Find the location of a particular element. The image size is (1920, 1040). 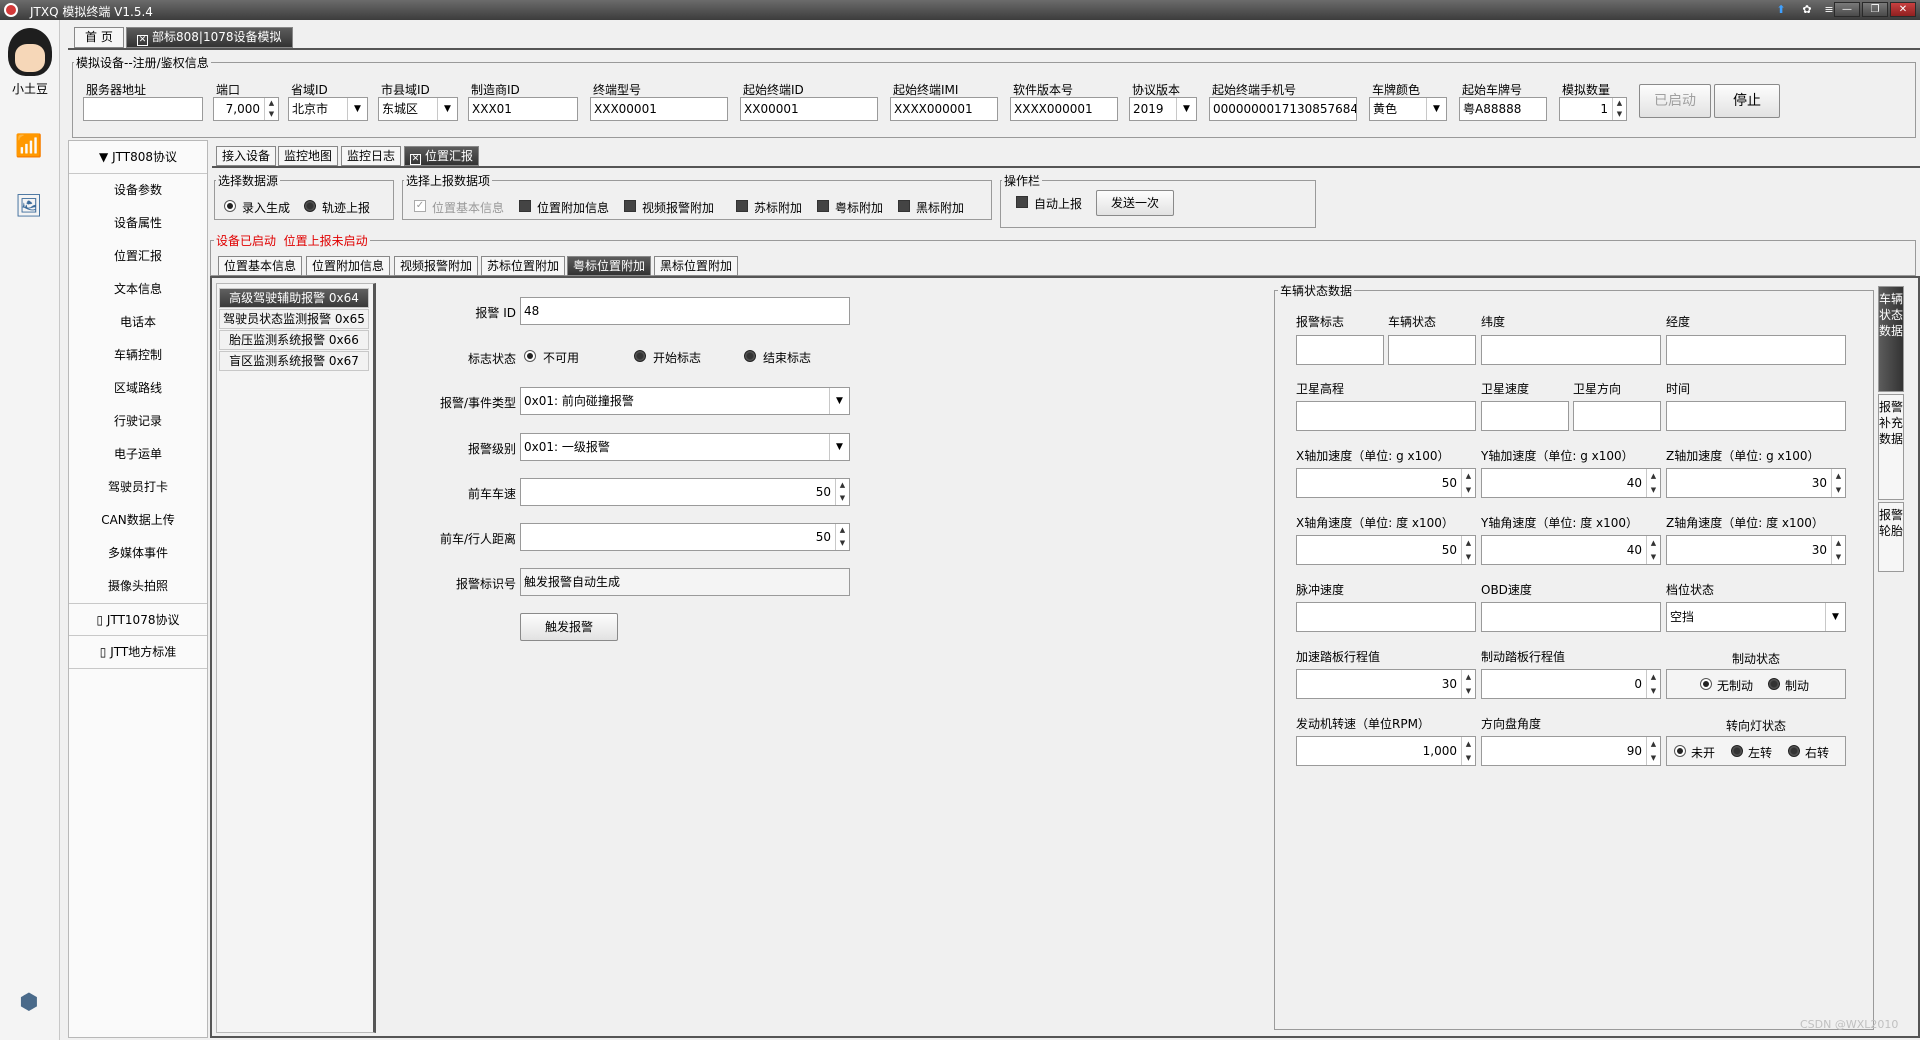

maker-input: XXX01 is located at coordinates (523, 109).